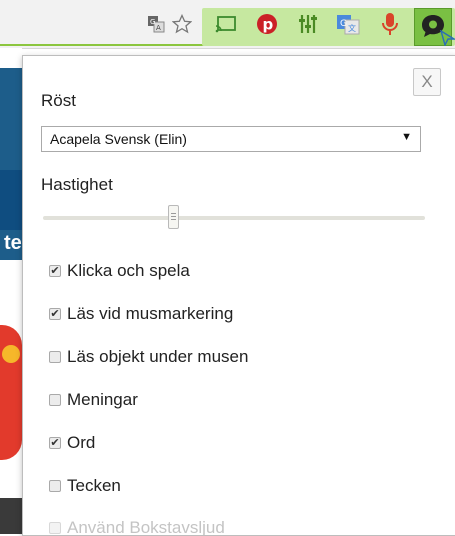 This screenshot has width=455, height=536. I want to click on voice-label: Röst, so click(58, 100).